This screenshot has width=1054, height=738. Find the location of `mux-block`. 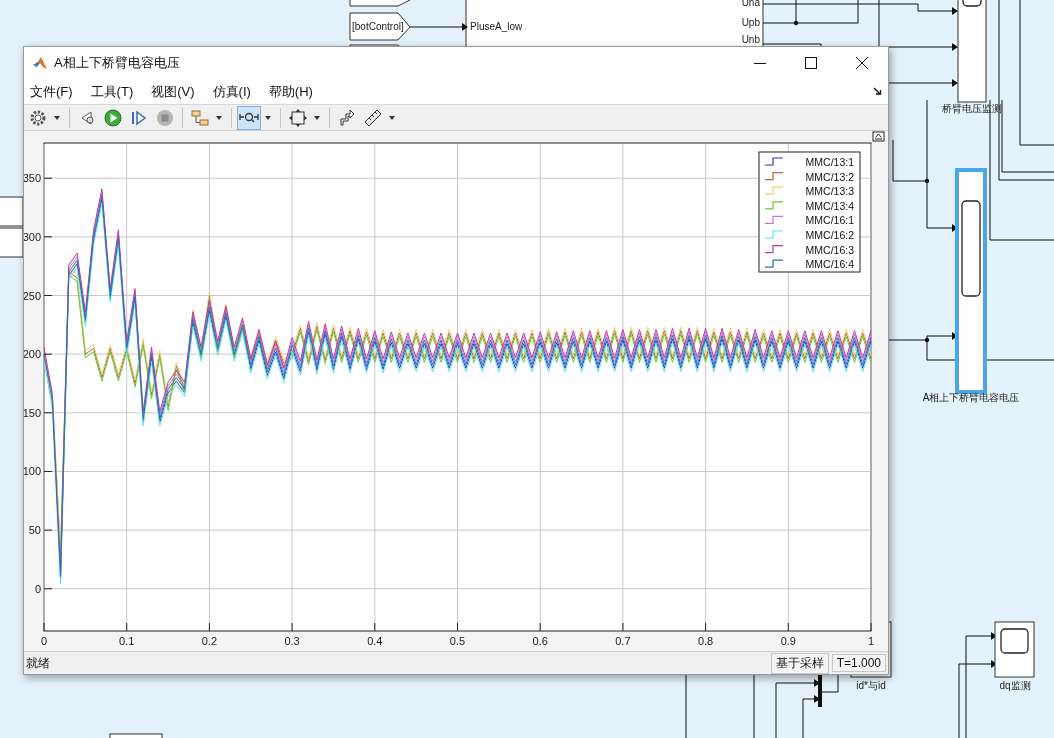

mux-block is located at coordinates (820, 691).